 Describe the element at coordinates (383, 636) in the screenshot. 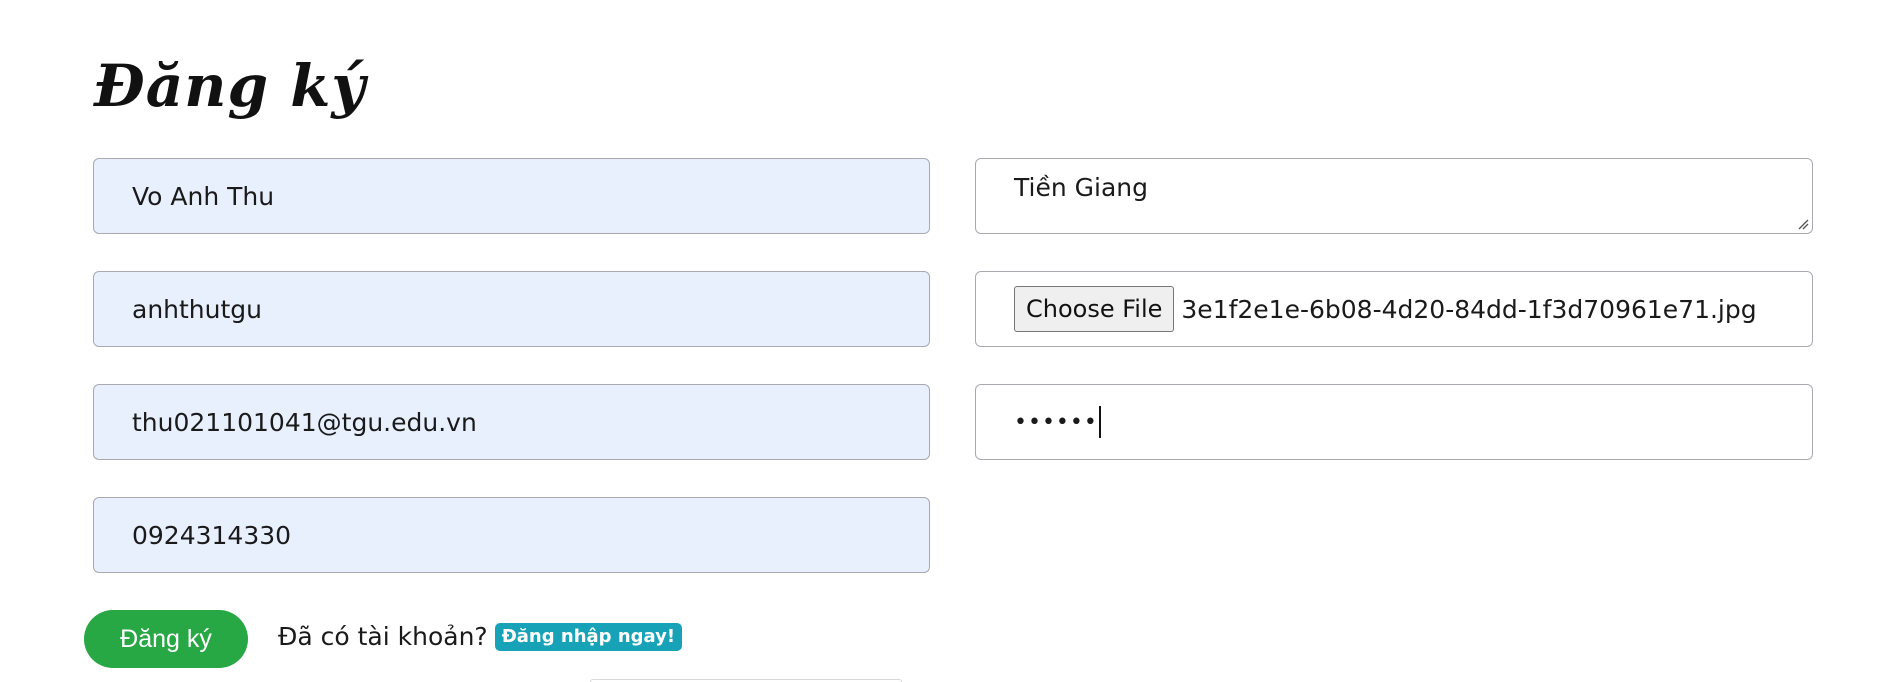

I see `have-account-text: Đã có tài khoản?` at that location.